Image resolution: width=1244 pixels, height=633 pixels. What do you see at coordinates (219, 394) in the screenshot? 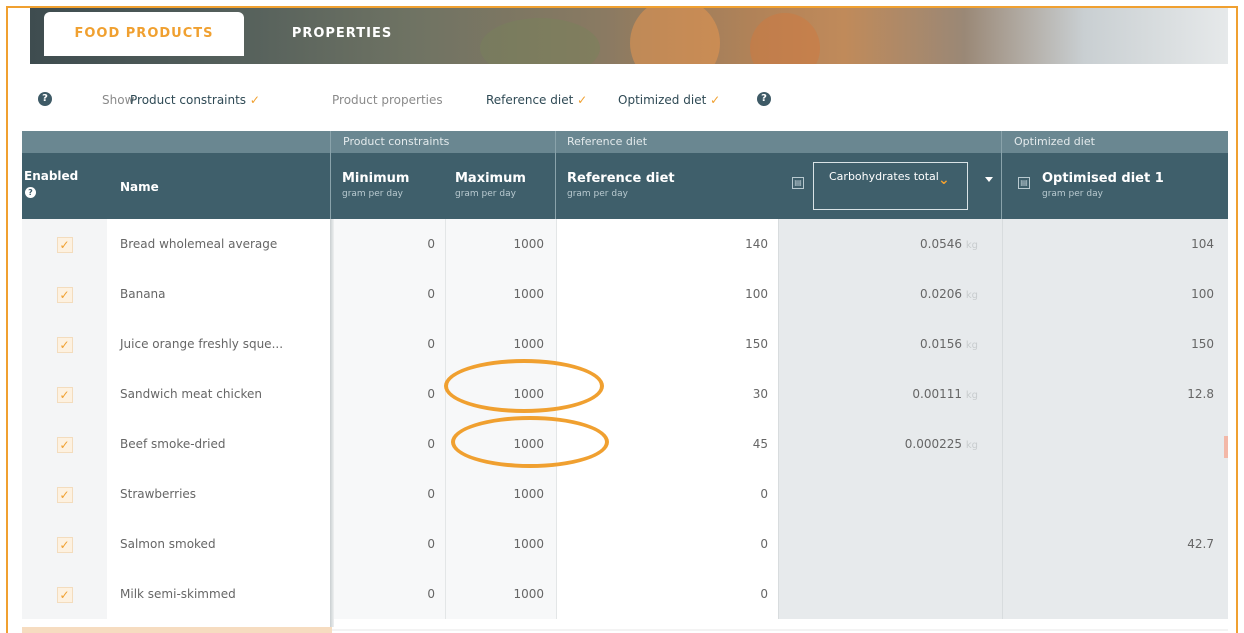
I see `name-cell: Sandwich meat chicken` at bounding box center [219, 394].